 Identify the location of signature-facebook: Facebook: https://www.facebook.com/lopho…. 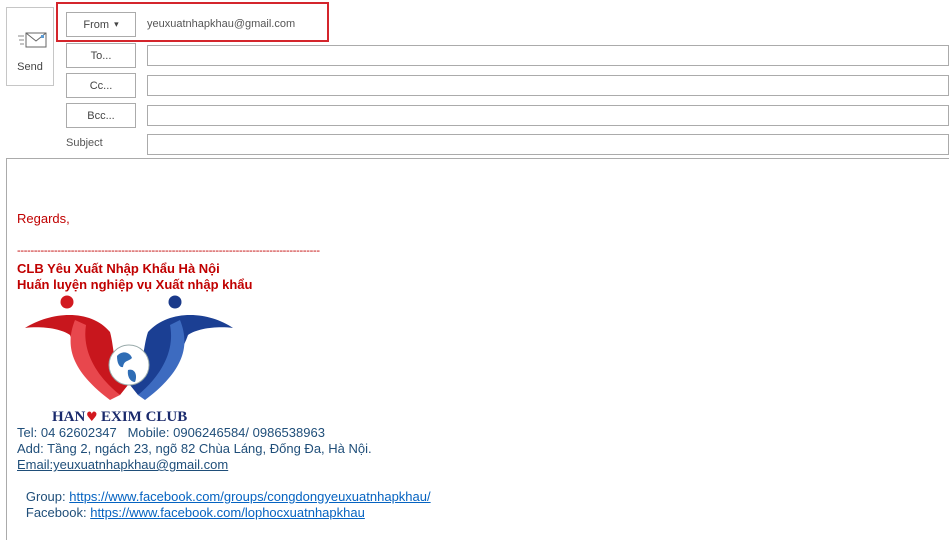
(191, 505).